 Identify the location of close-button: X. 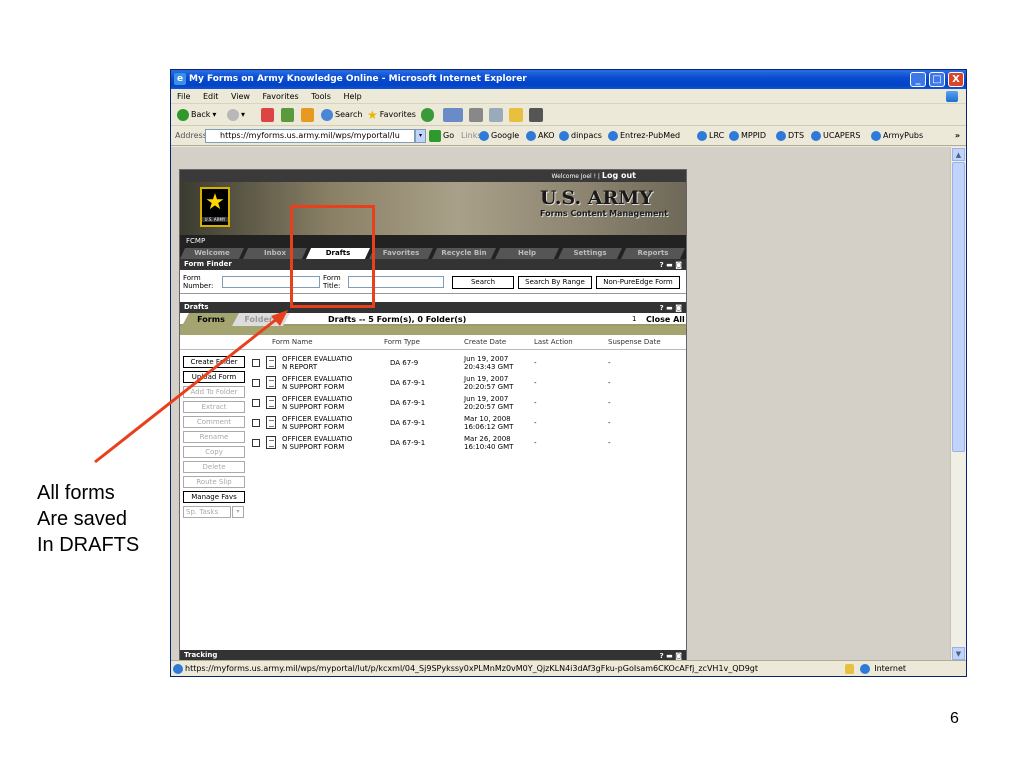
(956, 79).